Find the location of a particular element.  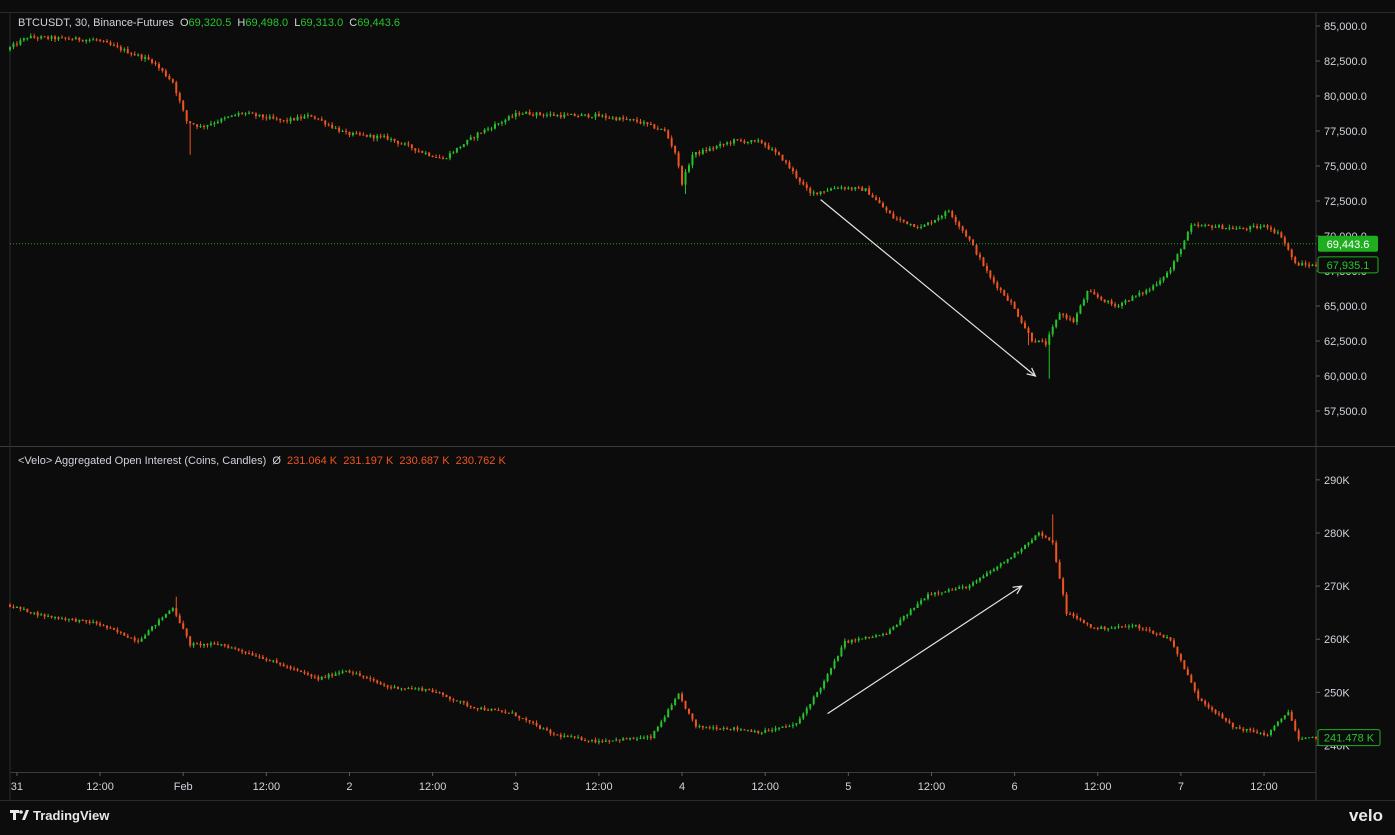

tradingview-logo: TradingView is located at coordinates (59, 815).